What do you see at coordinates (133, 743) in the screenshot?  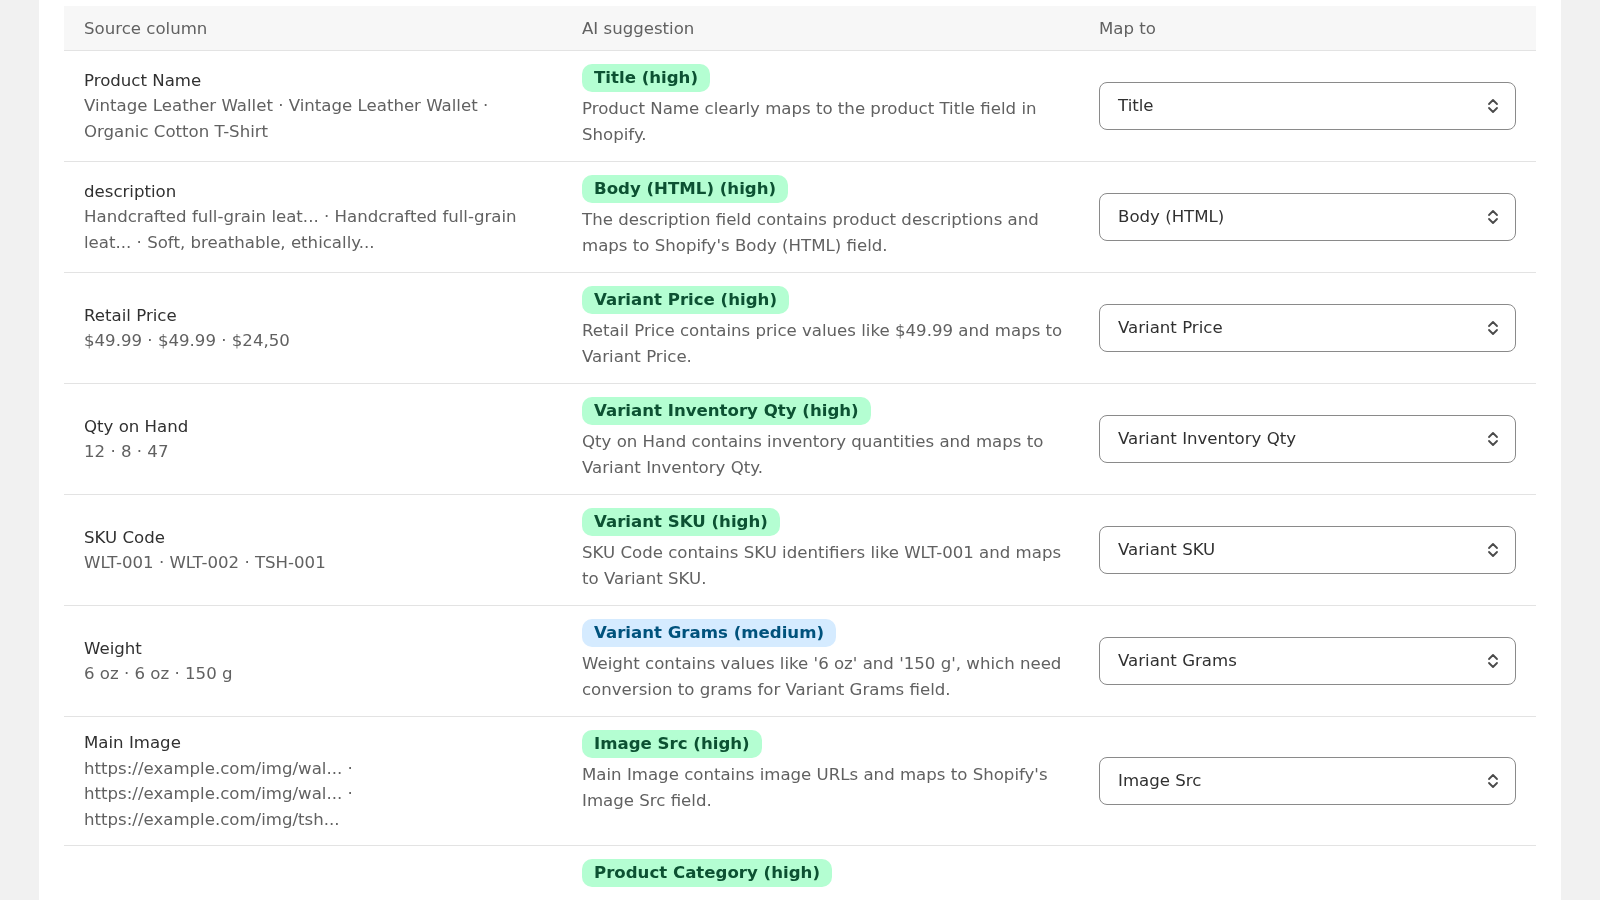 I see `source-column-name: Main Image` at bounding box center [133, 743].